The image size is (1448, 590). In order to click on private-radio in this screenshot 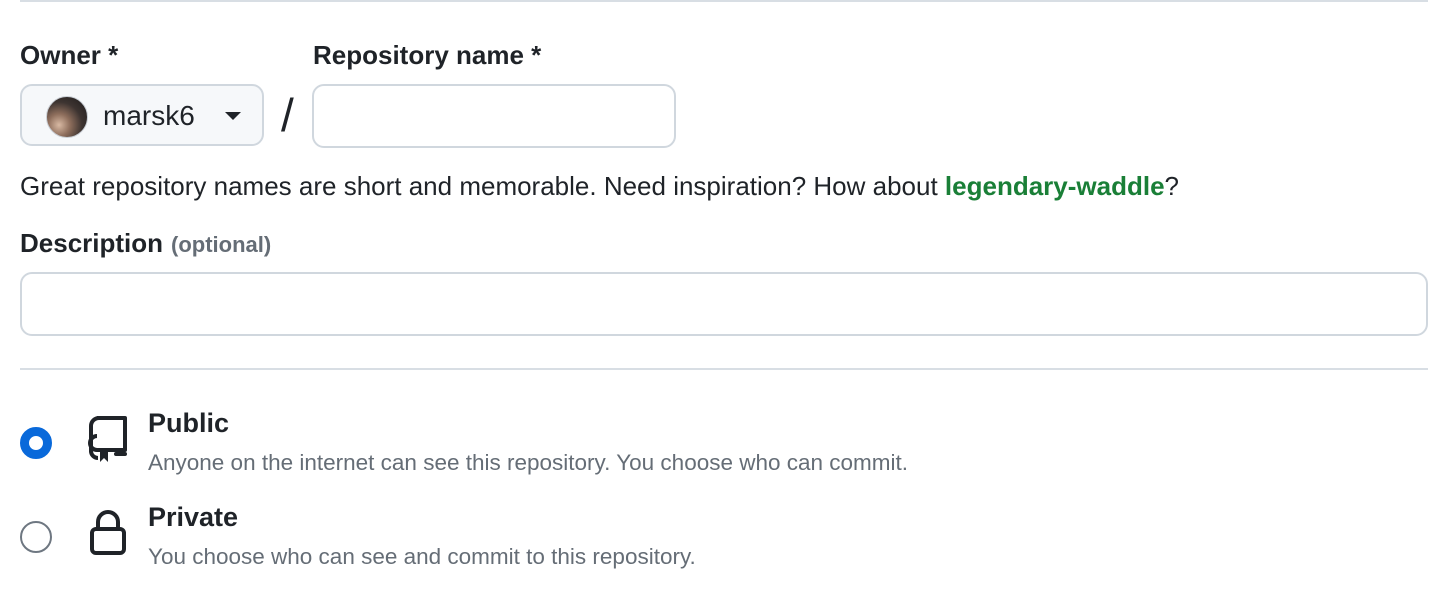, I will do `click(36, 537)`.